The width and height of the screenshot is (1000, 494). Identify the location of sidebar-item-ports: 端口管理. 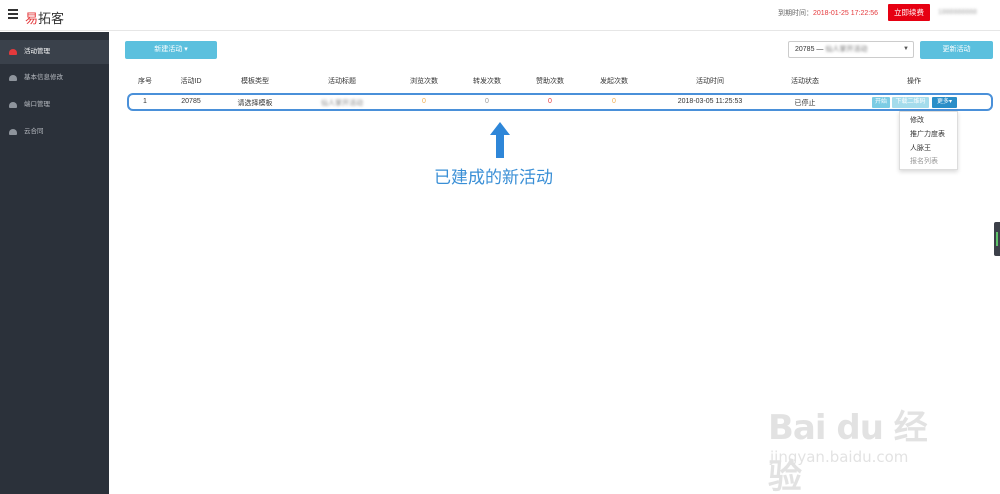
(54, 105).